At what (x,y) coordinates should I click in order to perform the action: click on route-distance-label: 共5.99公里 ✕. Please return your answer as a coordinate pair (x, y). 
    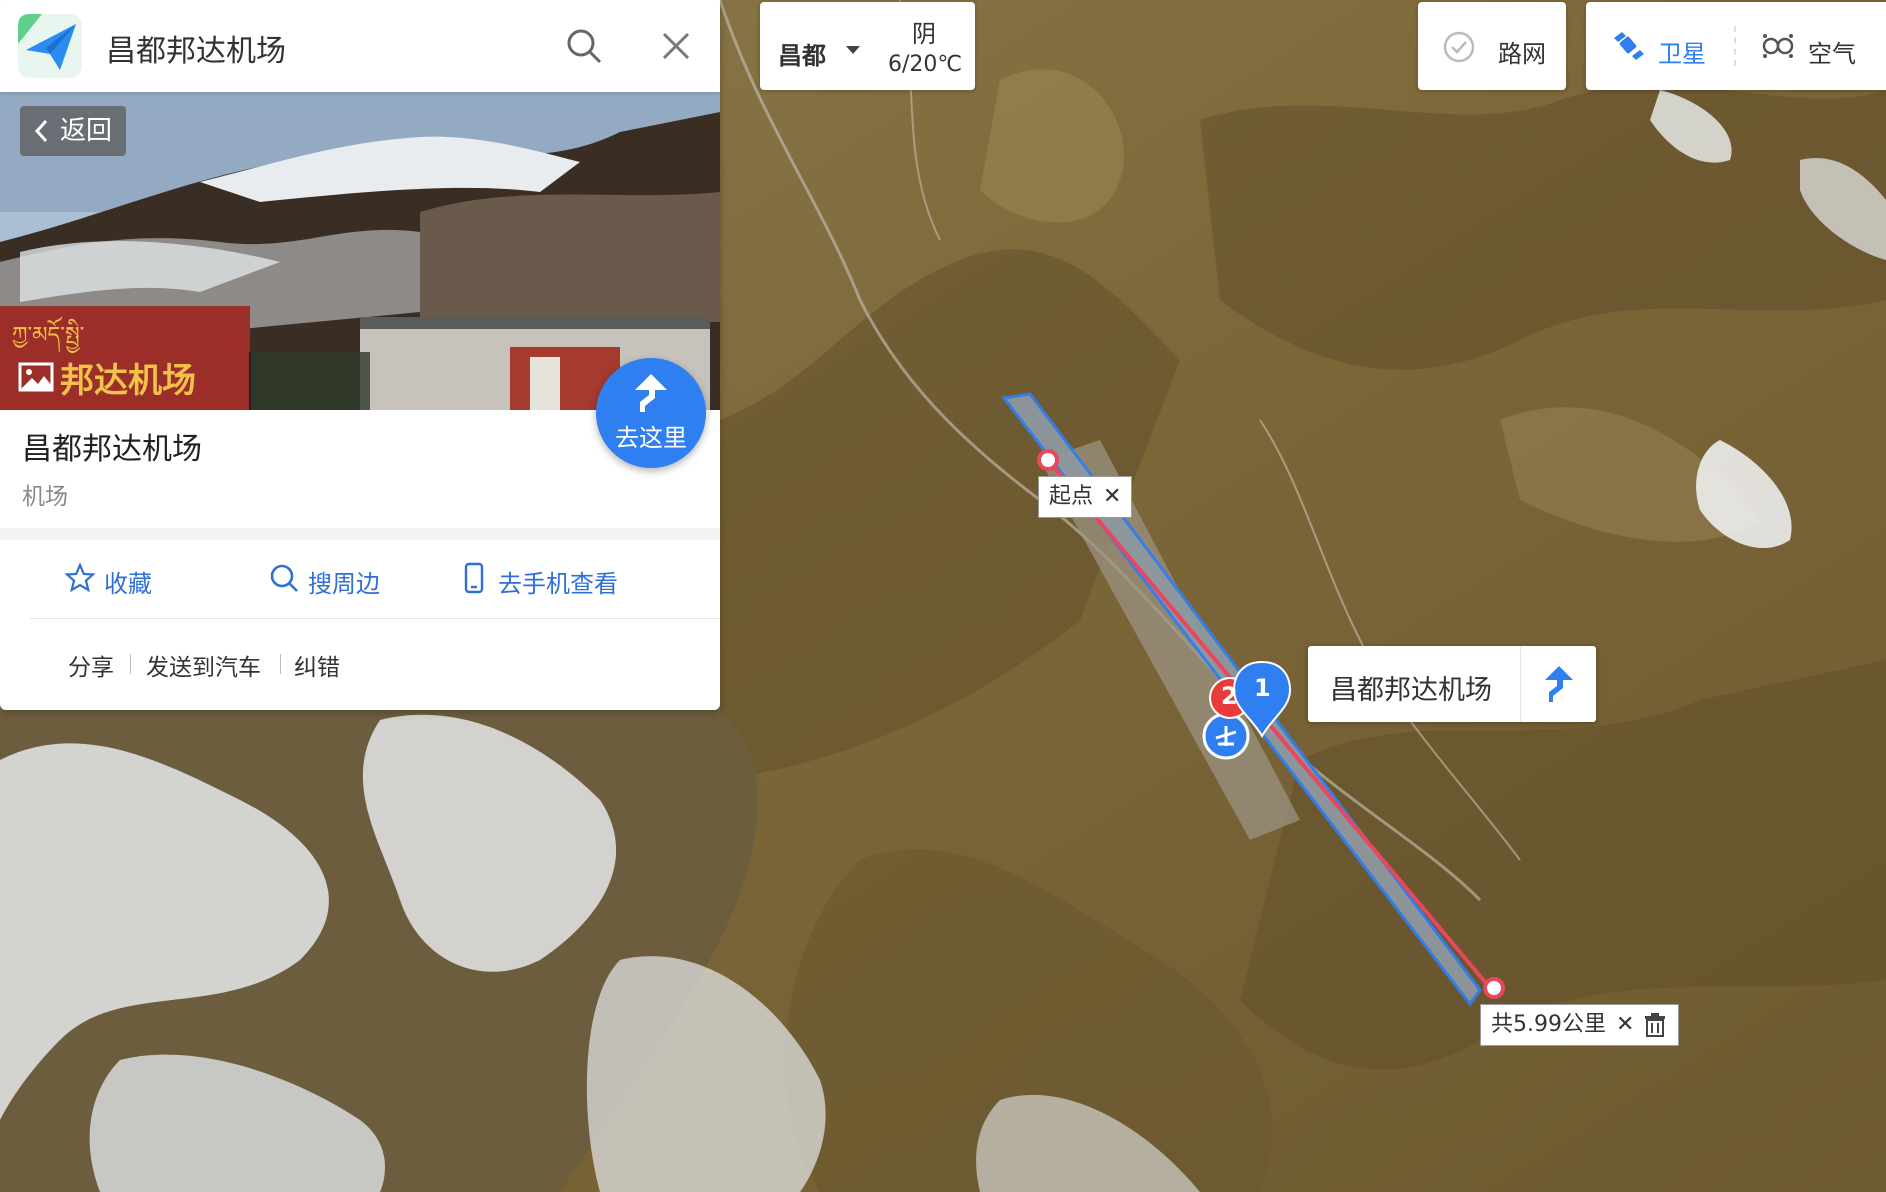
    Looking at the image, I should click on (1580, 1025).